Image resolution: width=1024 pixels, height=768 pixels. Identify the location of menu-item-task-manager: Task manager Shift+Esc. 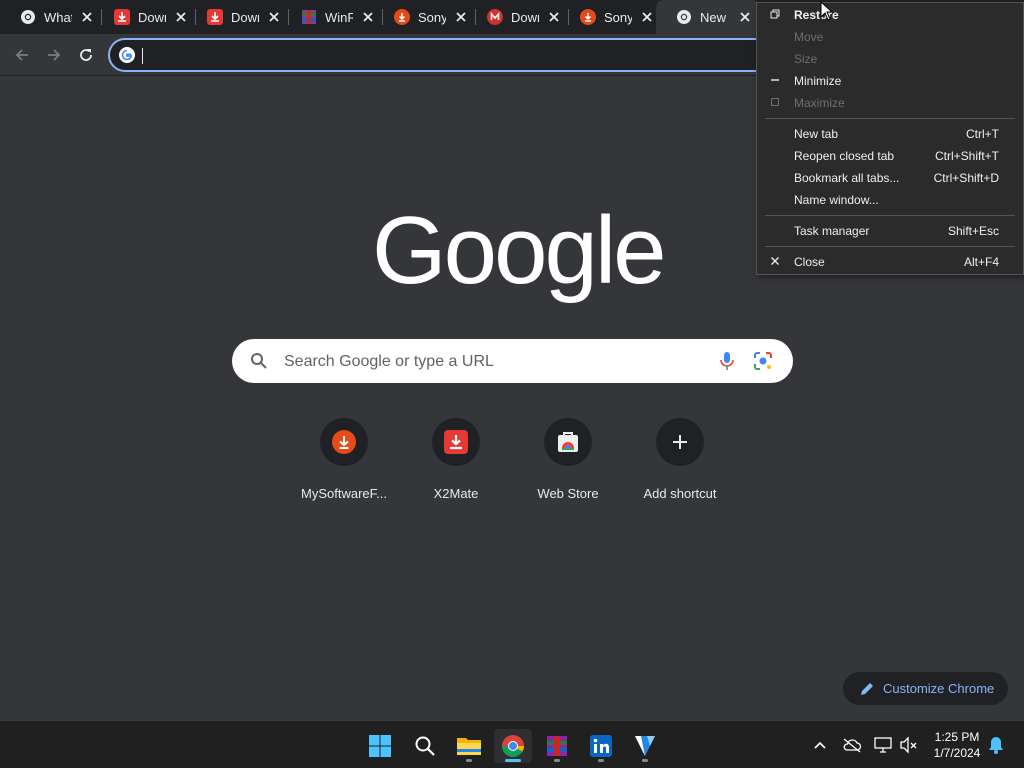
(890, 231).